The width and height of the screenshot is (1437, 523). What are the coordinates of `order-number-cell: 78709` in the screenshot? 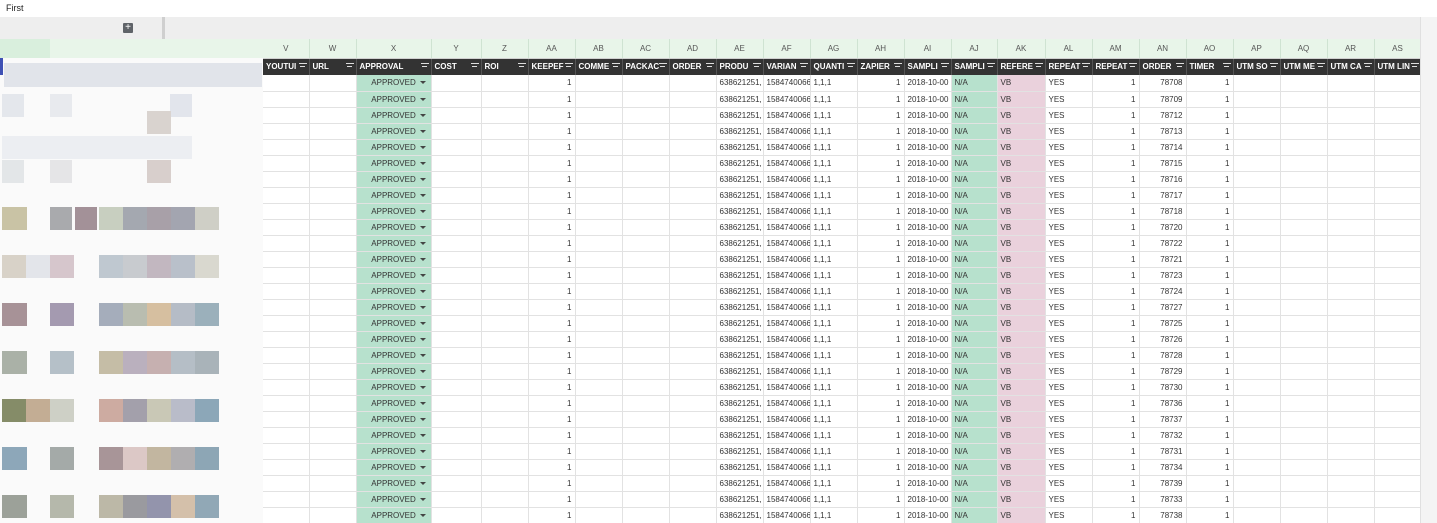 It's located at (1163, 99).